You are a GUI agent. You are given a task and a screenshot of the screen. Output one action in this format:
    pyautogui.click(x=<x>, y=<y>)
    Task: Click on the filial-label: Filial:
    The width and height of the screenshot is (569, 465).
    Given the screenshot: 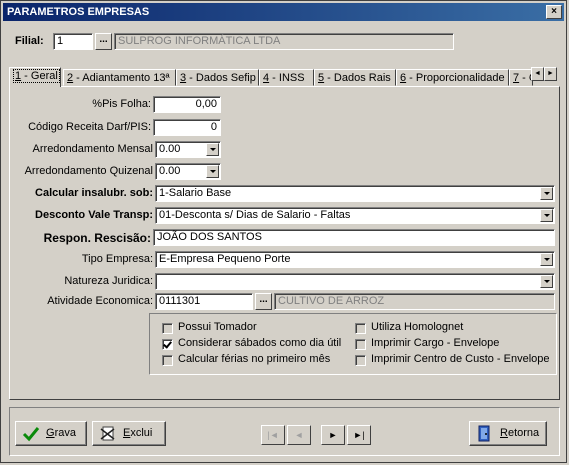 What is the action you would take?
    pyautogui.click(x=29, y=41)
    